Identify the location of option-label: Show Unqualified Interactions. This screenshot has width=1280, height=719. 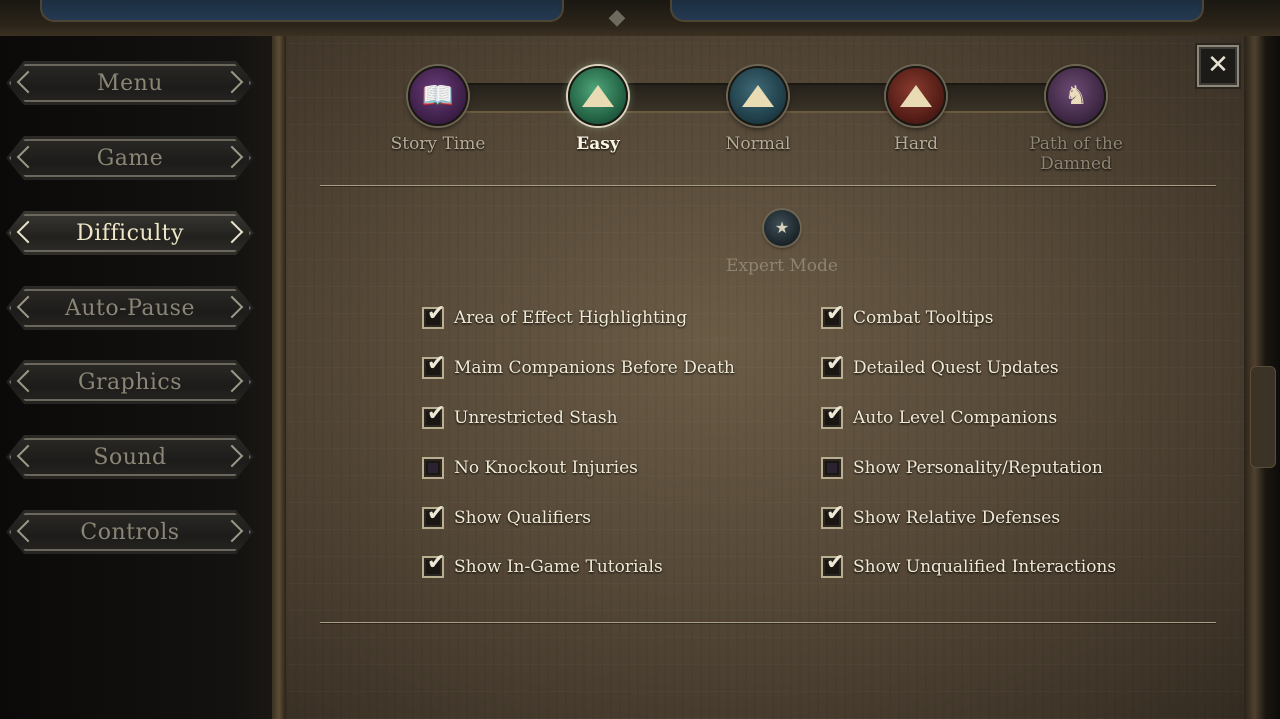
(985, 567).